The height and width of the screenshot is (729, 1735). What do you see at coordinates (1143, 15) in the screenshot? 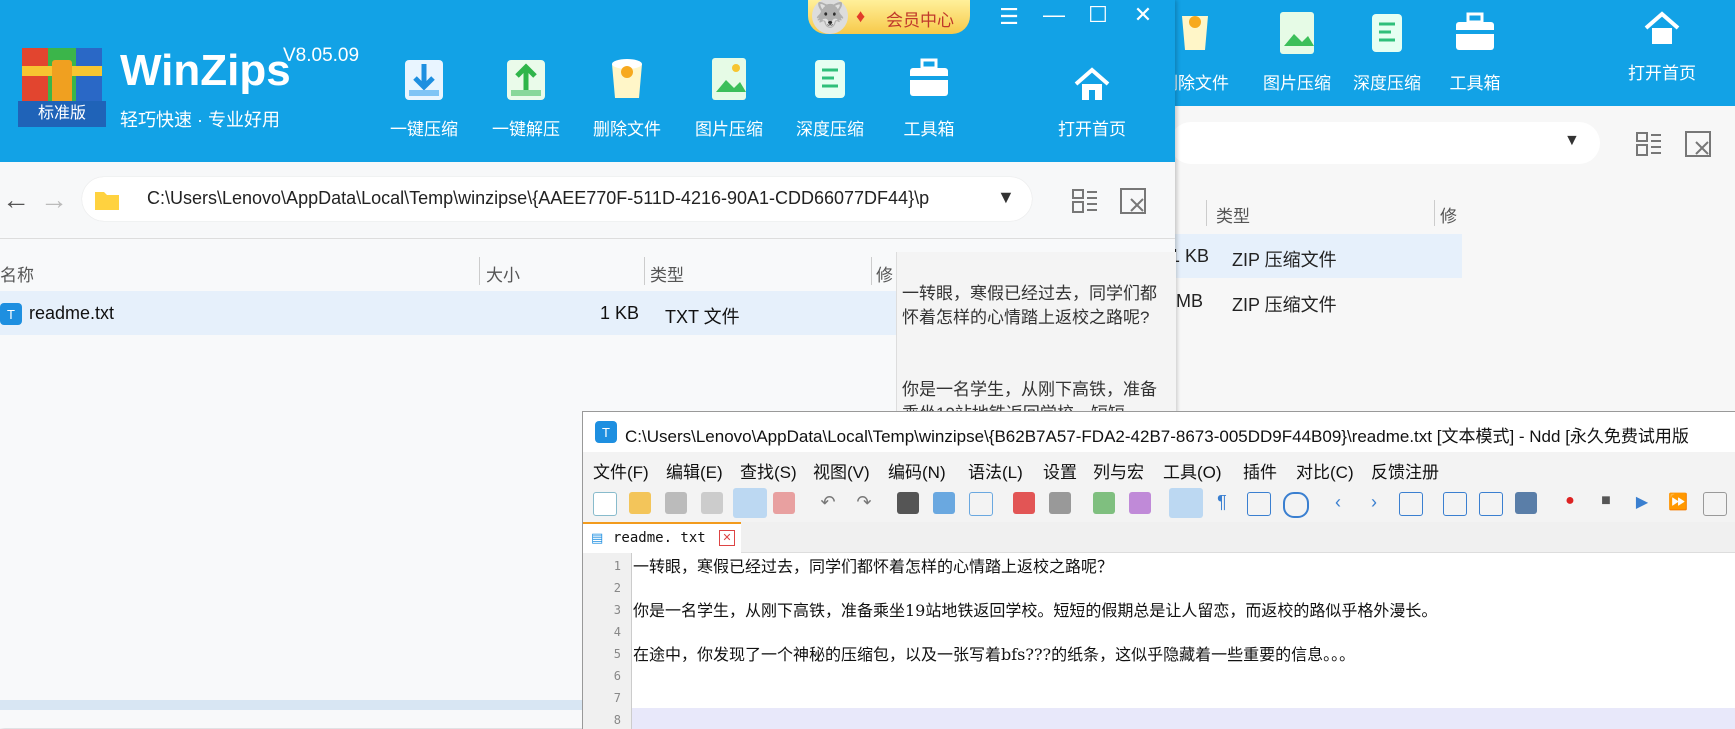
I see `close-icon: ✕` at bounding box center [1143, 15].